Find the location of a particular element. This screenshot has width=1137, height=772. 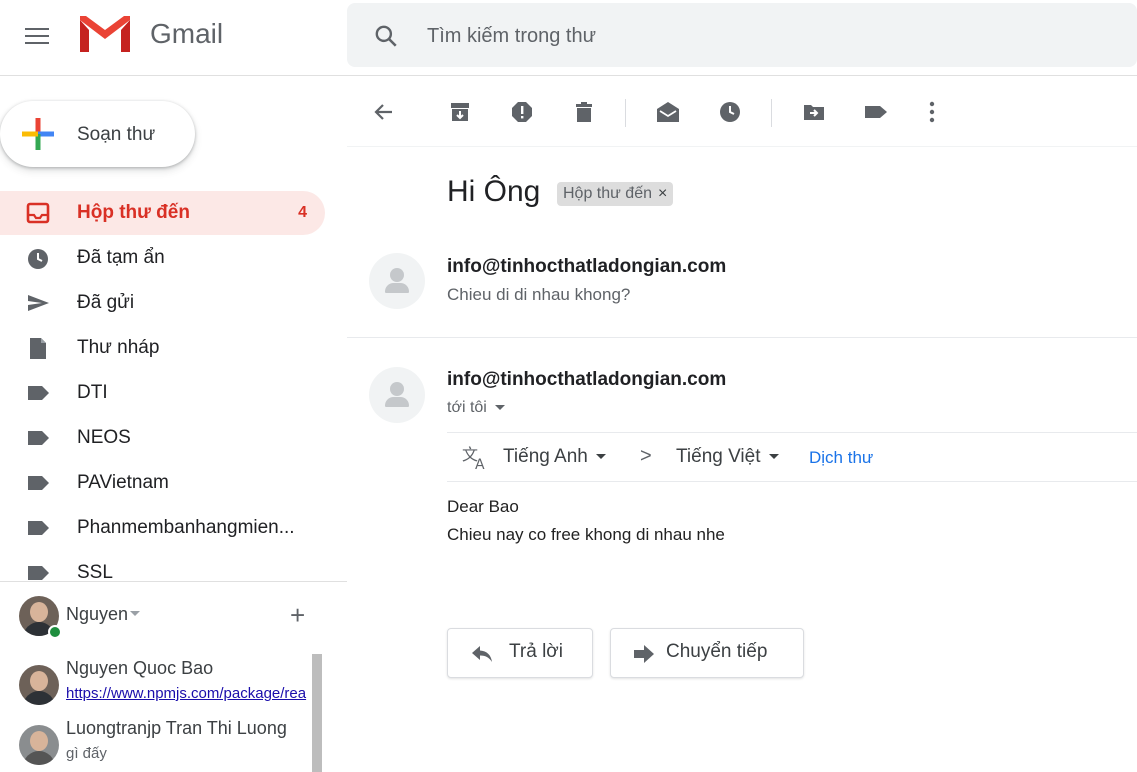

top-header: Gmail is located at coordinates (568, 38).